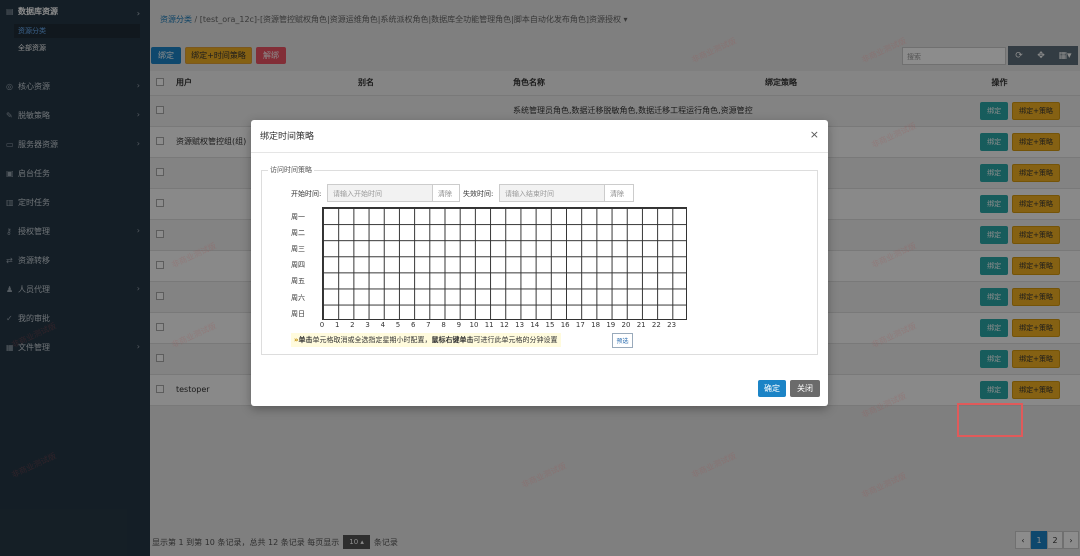 This screenshot has height=556, width=1080. I want to click on fieldset-legend: 访问时间策略, so click(291, 170).